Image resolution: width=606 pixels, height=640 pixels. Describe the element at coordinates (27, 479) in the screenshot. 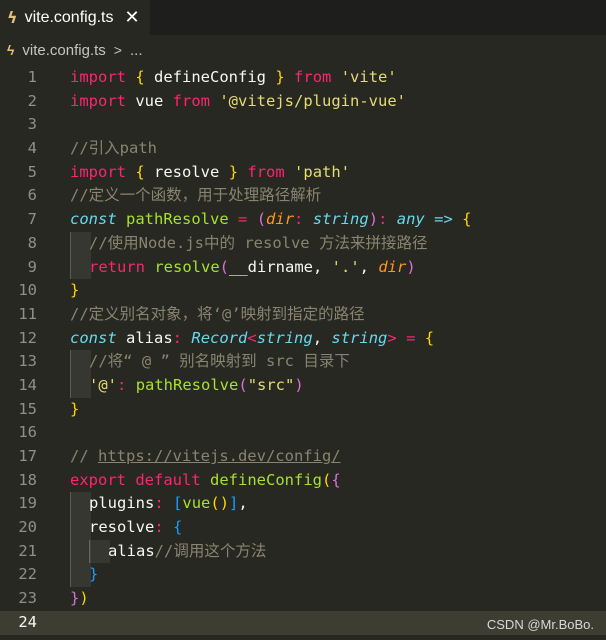

I see `line-number: 18` at that location.